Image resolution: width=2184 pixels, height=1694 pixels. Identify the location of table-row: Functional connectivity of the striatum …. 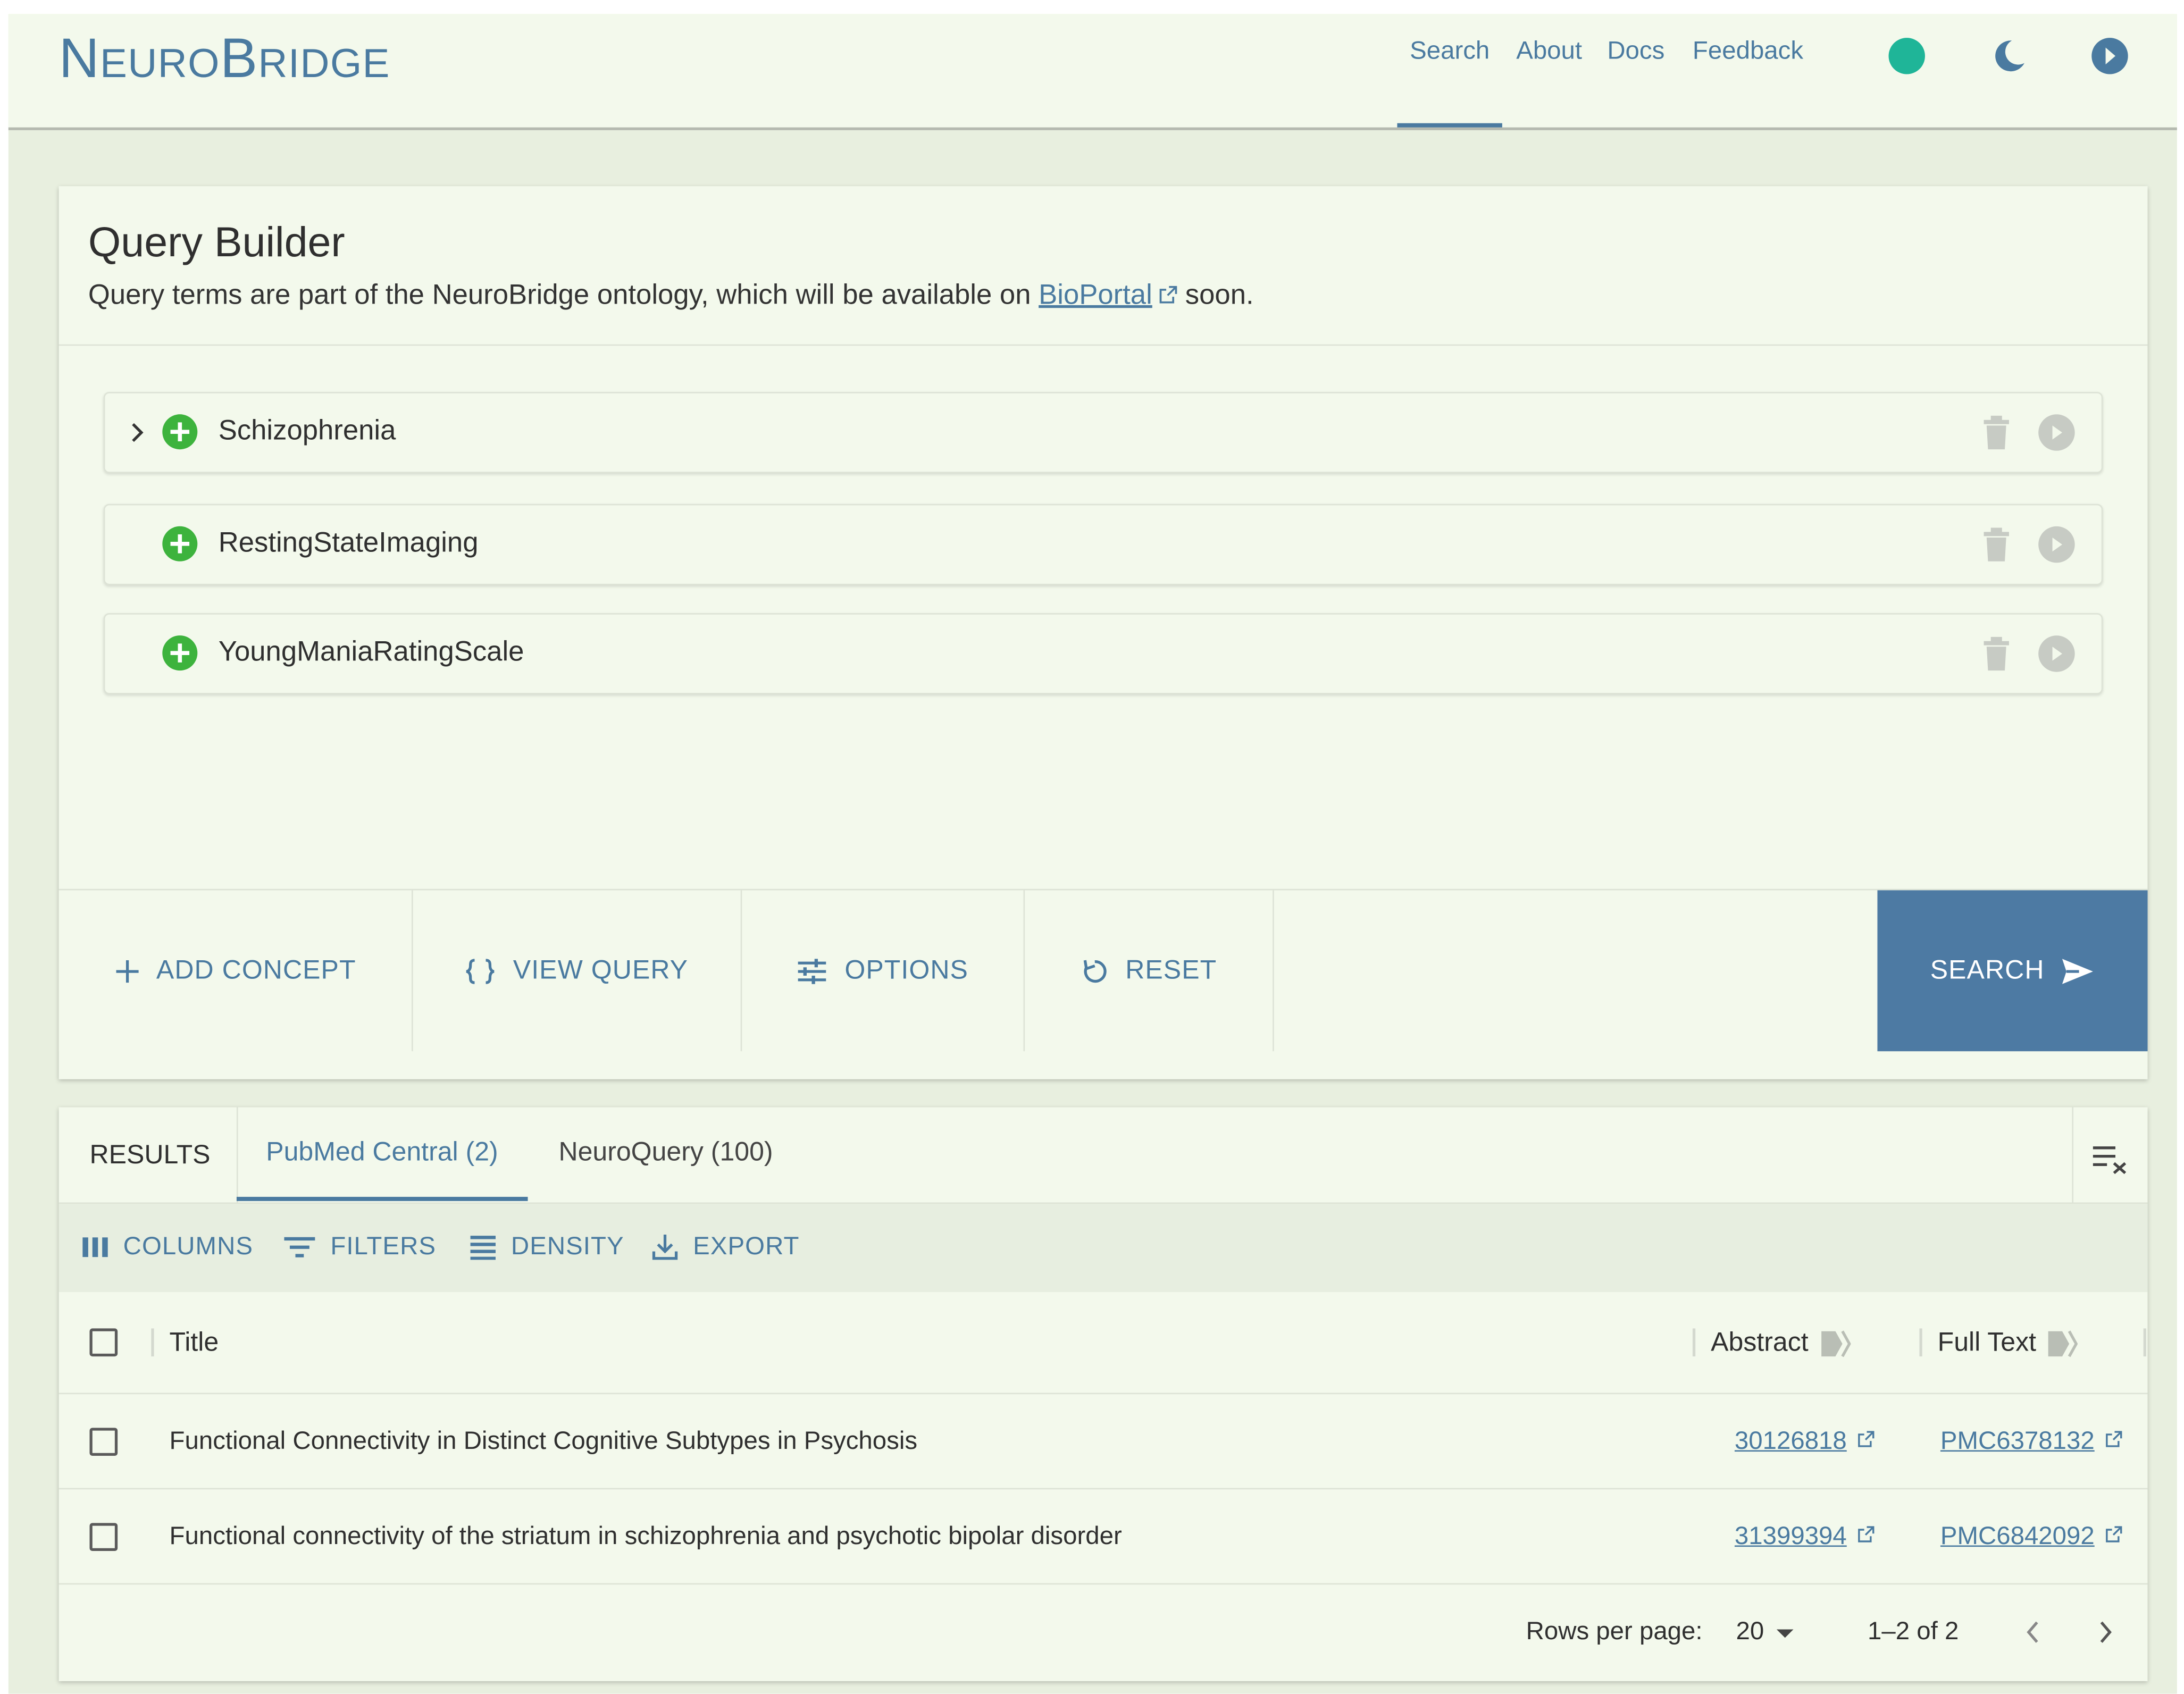
(1103, 1537).